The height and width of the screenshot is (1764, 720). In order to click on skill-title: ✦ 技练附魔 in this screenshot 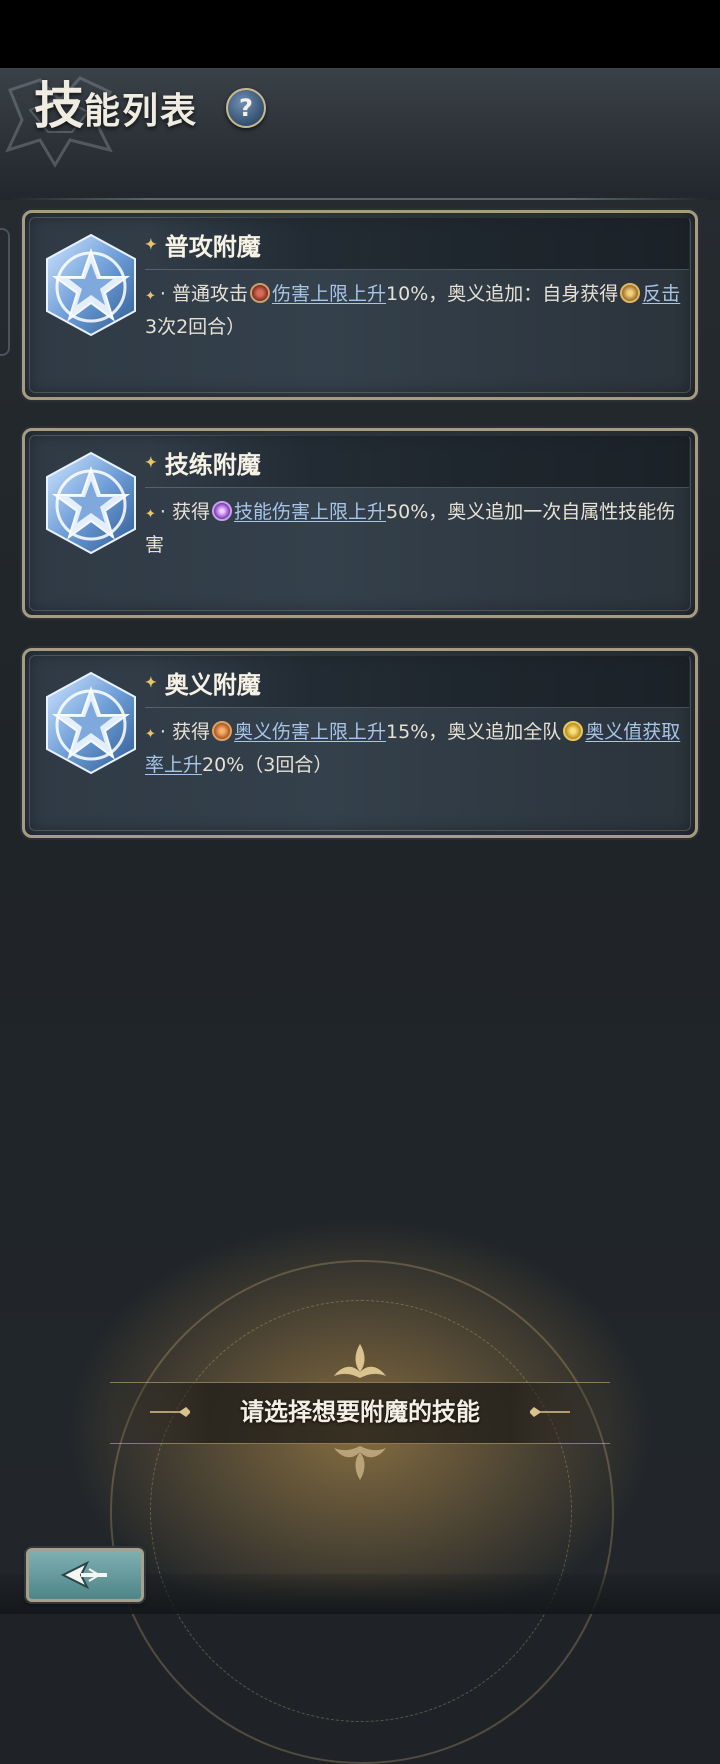, I will do `click(203, 462)`.